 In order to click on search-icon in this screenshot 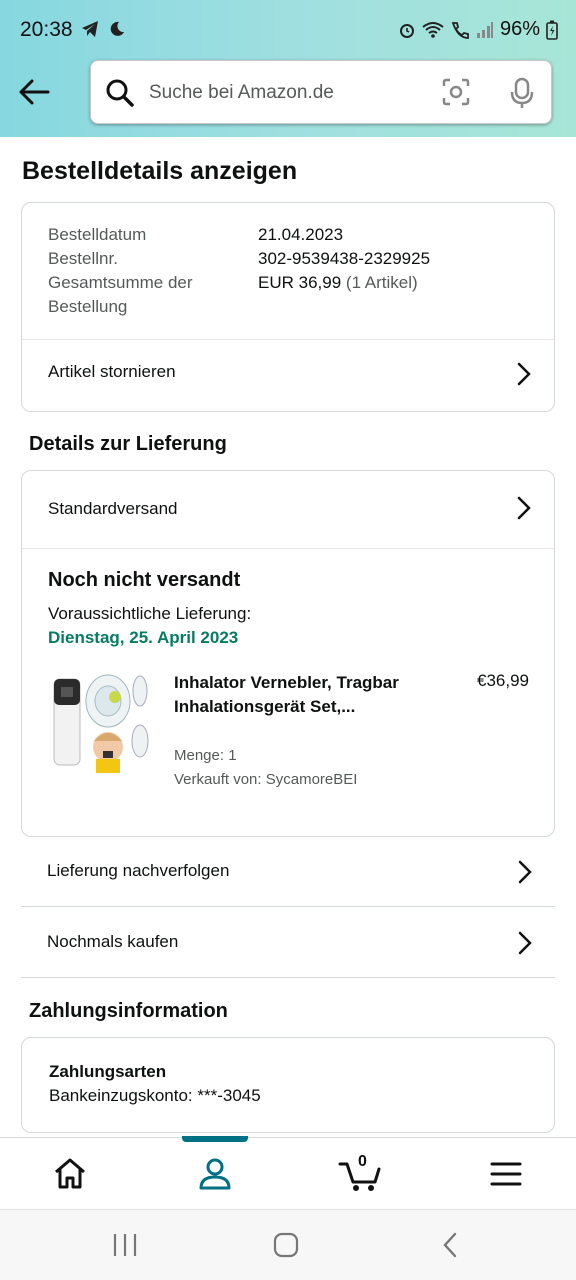, I will do `click(120, 93)`.